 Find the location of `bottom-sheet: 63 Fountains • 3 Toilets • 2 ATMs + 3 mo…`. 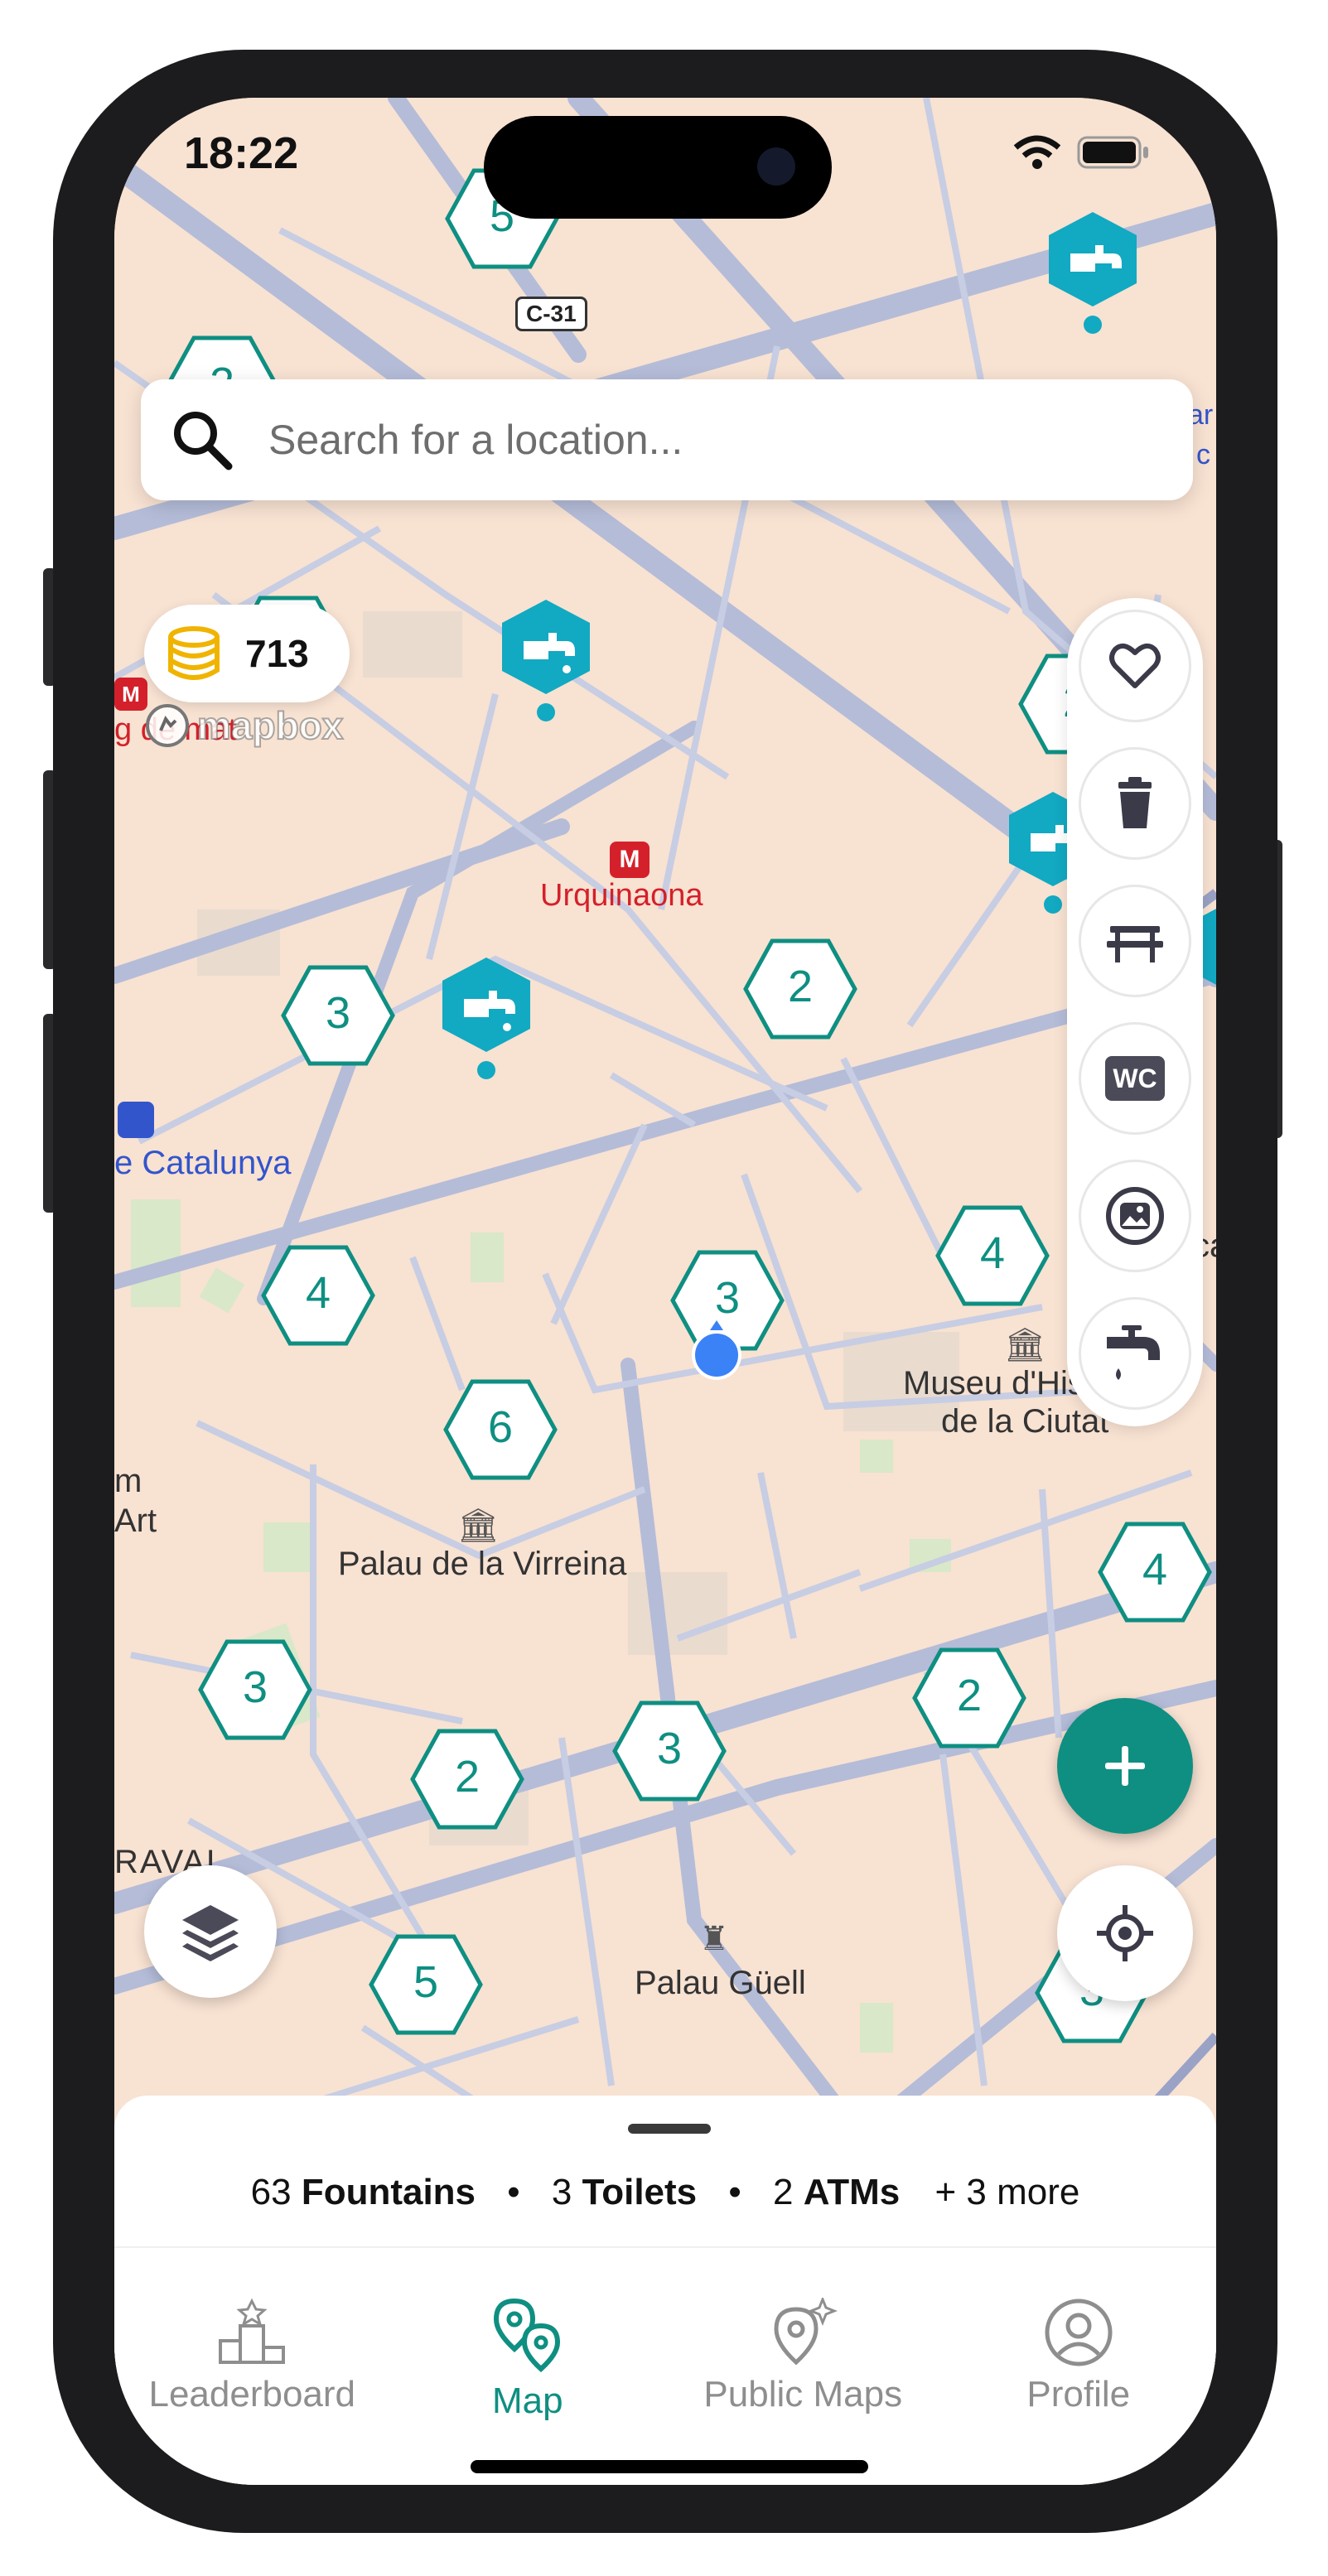

bottom-sheet: 63 Fountains • 3 Toilets • 2 ATMs + 3 mo… is located at coordinates (665, 2290).